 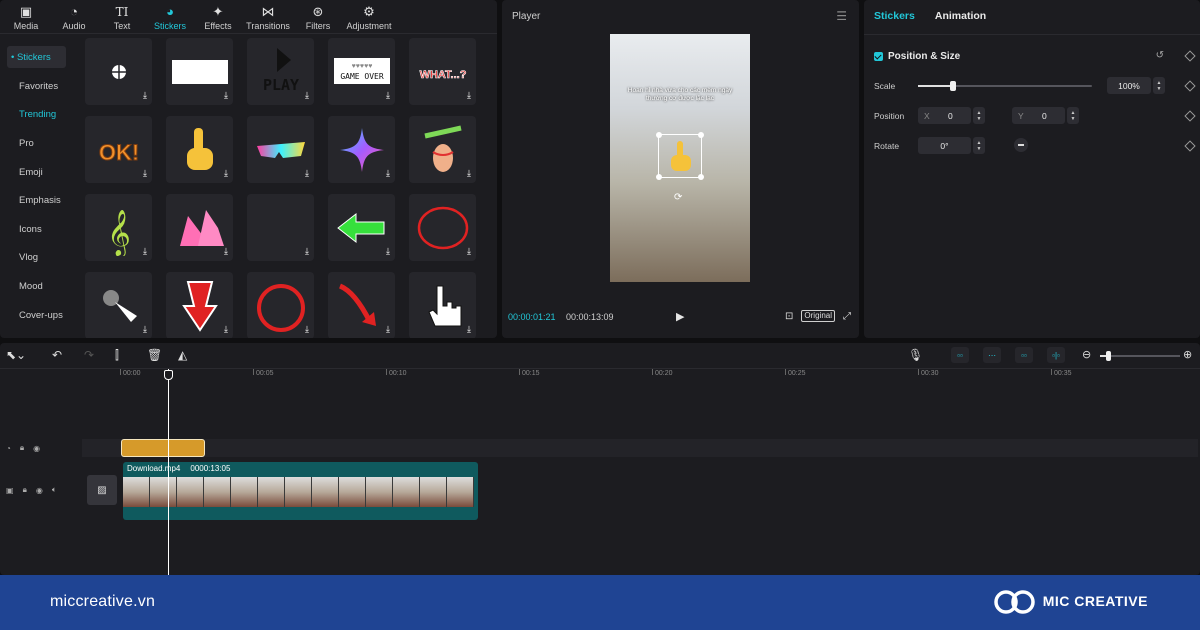 What do you see at coordinates (37, 200) in the screenshot?
I see `category-emphasis: Emphasis` at bounding box center [37, 200].